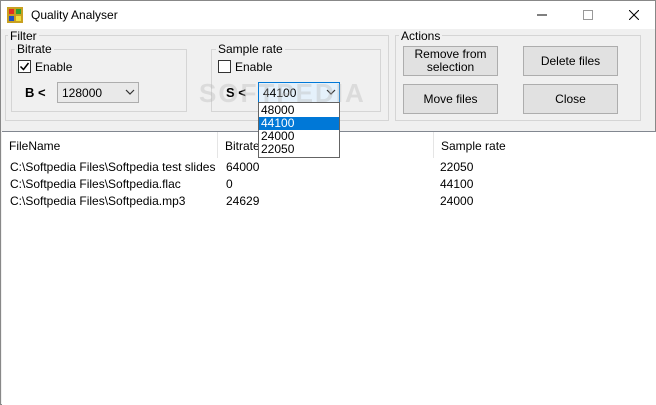  Describe the element at coordinates (98, 201) in the screenshot. I see `cell-filename: C:\Softpedia Files\Softpedia.mp3` at that location.